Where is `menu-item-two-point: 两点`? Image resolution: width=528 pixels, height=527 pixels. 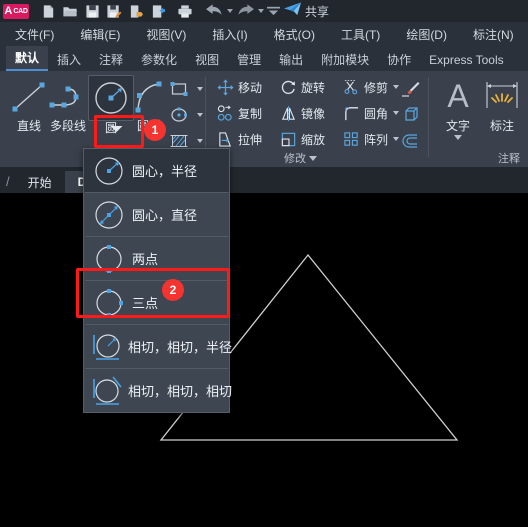
menu-item-two-point: 两点 is located at coordinates (156, 258).